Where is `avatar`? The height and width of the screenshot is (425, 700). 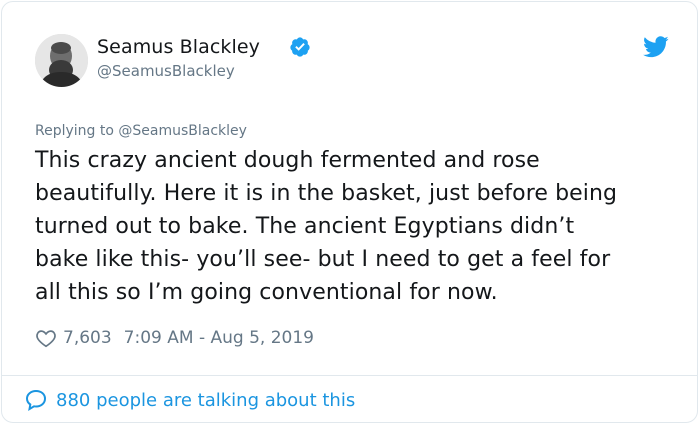
avatar is located at coordinates (61, 60).